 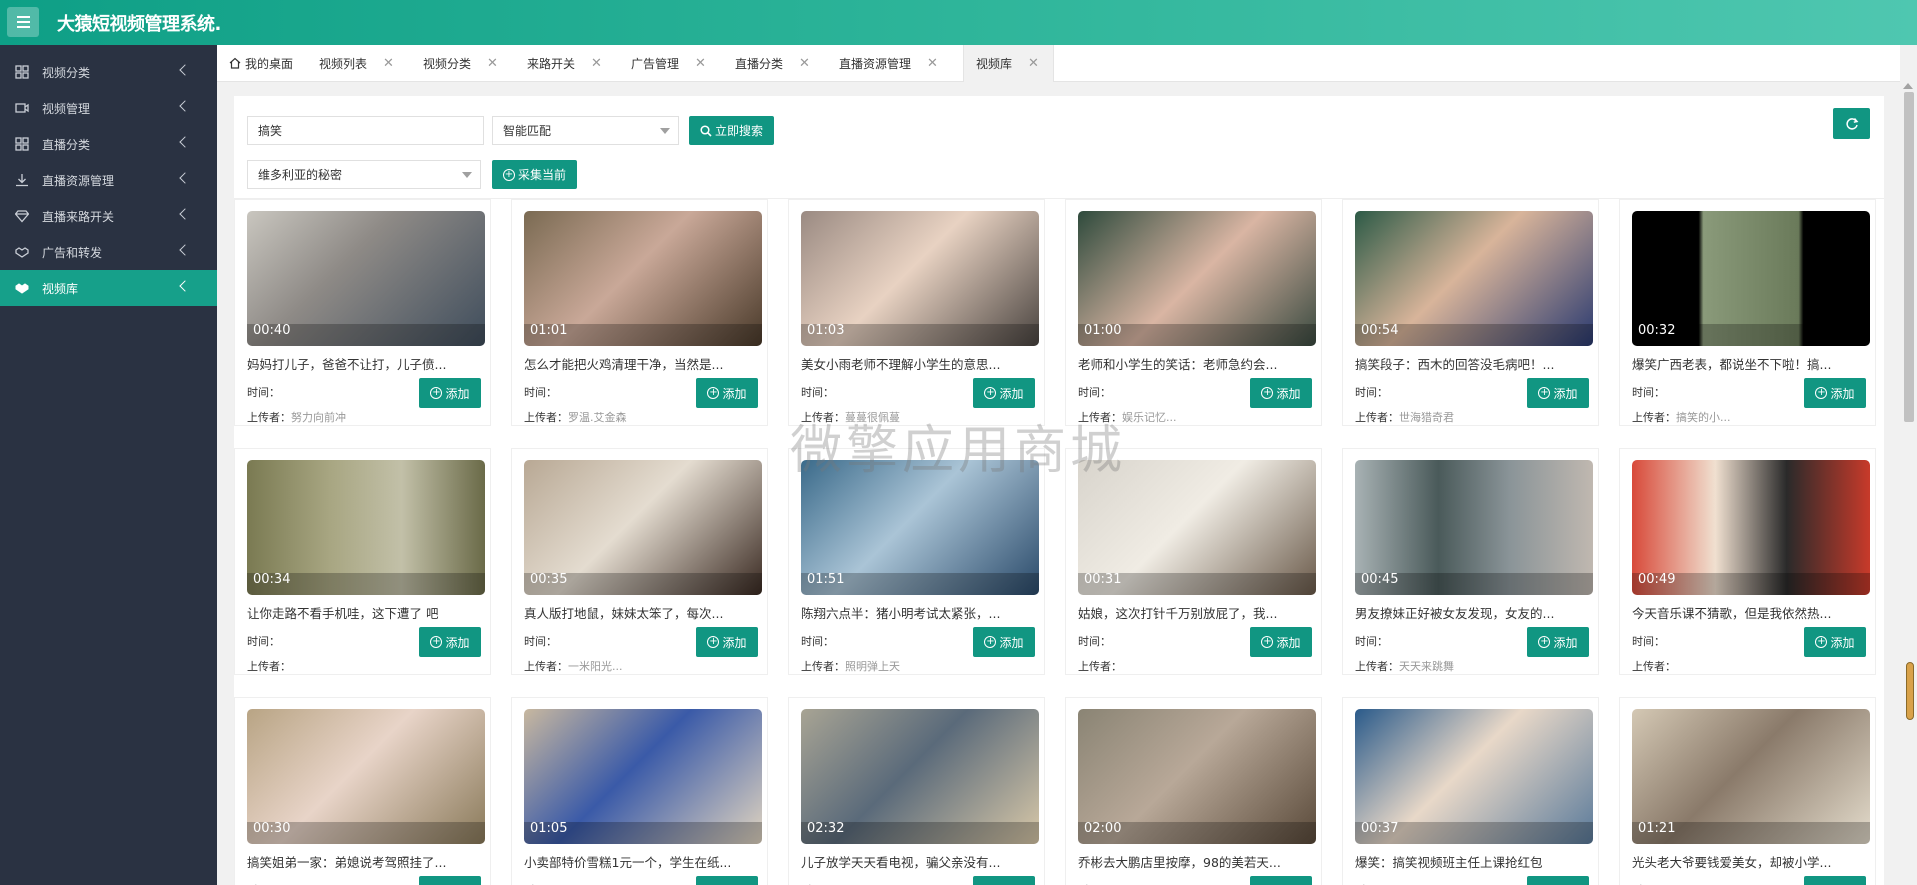 I want to click on sidebar-item-video-library: 视频库, so click(x=108, y=288).